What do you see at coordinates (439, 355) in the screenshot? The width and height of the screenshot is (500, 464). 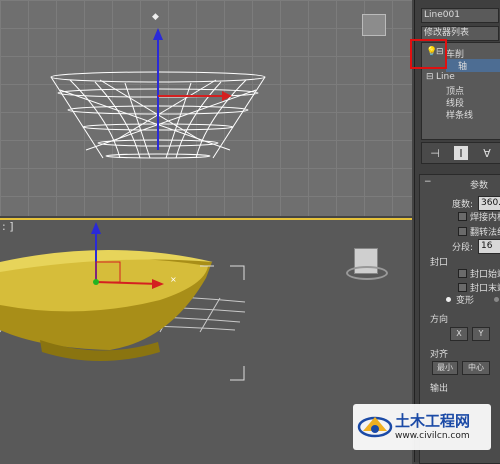 I see `align-group-label: 对齐` at bounding box center [439, 355].